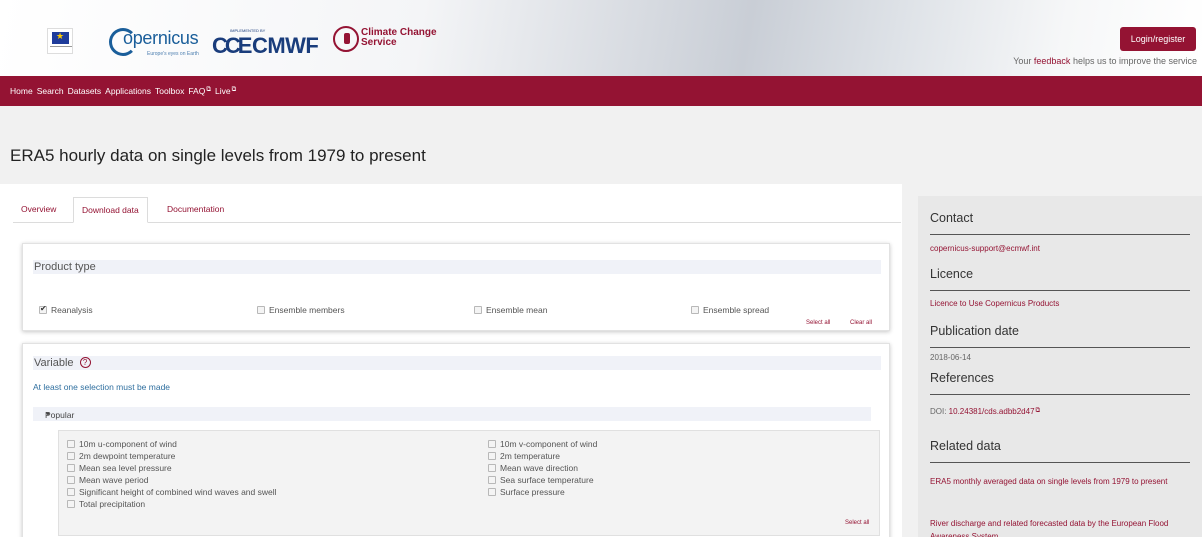 This screenshot has height=537, width=1202. What do you see at coordinates (38, 210) in the screenshot?
I see `tab-overview: Overview` at bounding box center [38, 210].